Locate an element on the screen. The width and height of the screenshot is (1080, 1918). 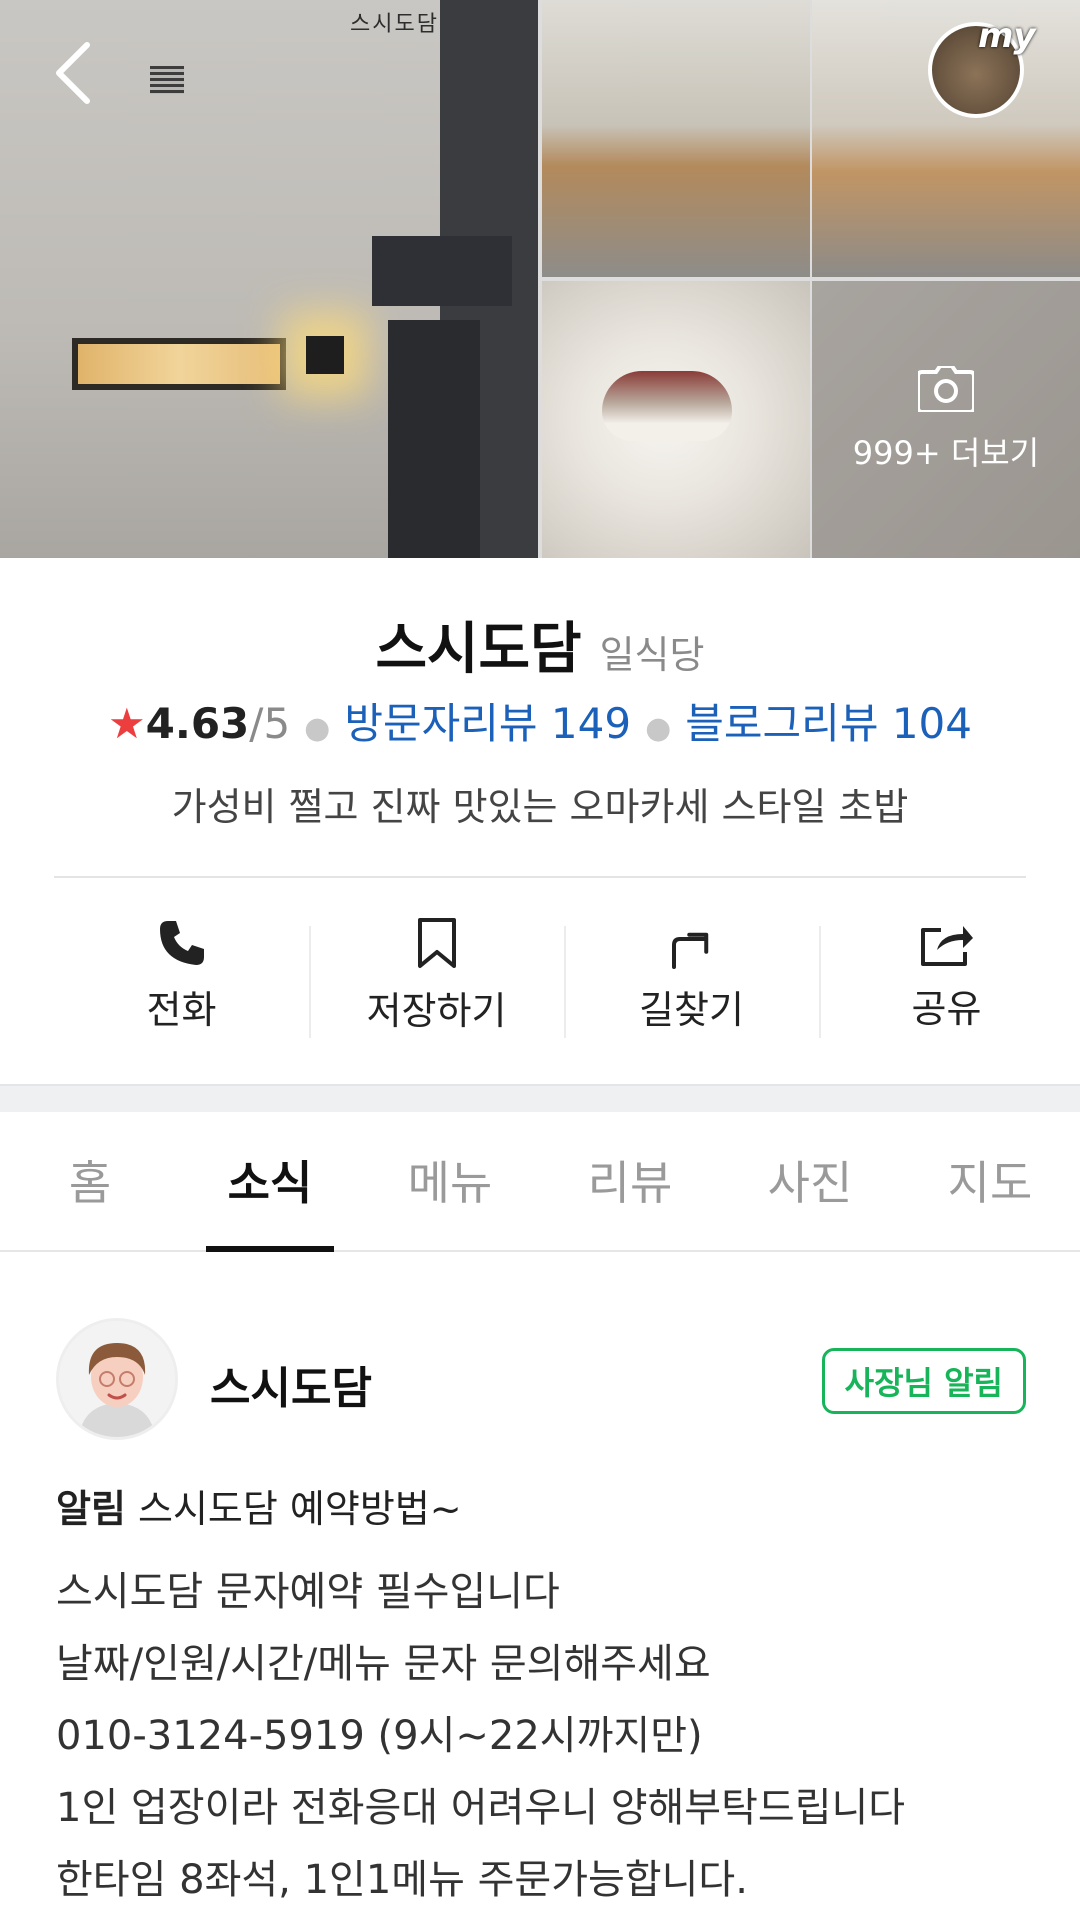
sushi-photo is located at coordinates (676, 419).